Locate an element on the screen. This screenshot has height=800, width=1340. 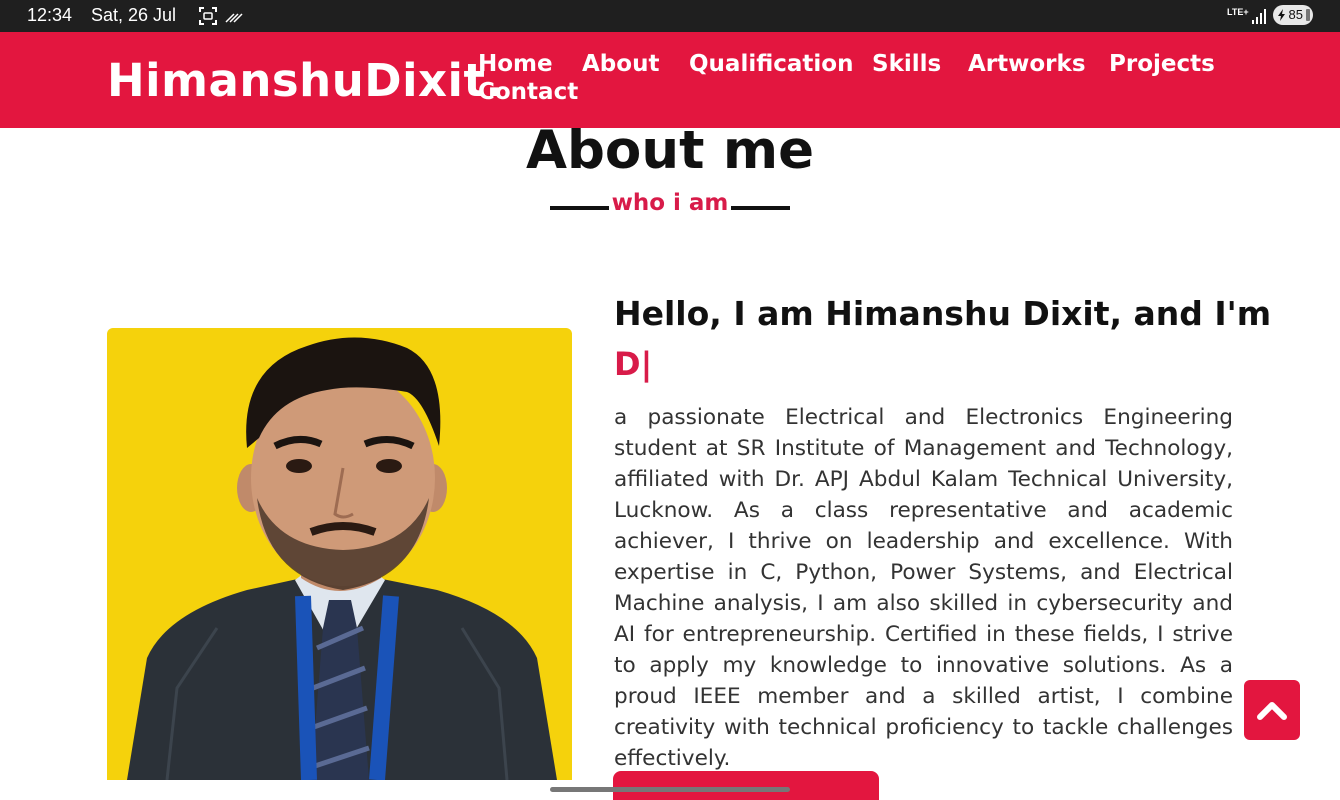
typed-role-text: D| is located at coordinates (633, 364).